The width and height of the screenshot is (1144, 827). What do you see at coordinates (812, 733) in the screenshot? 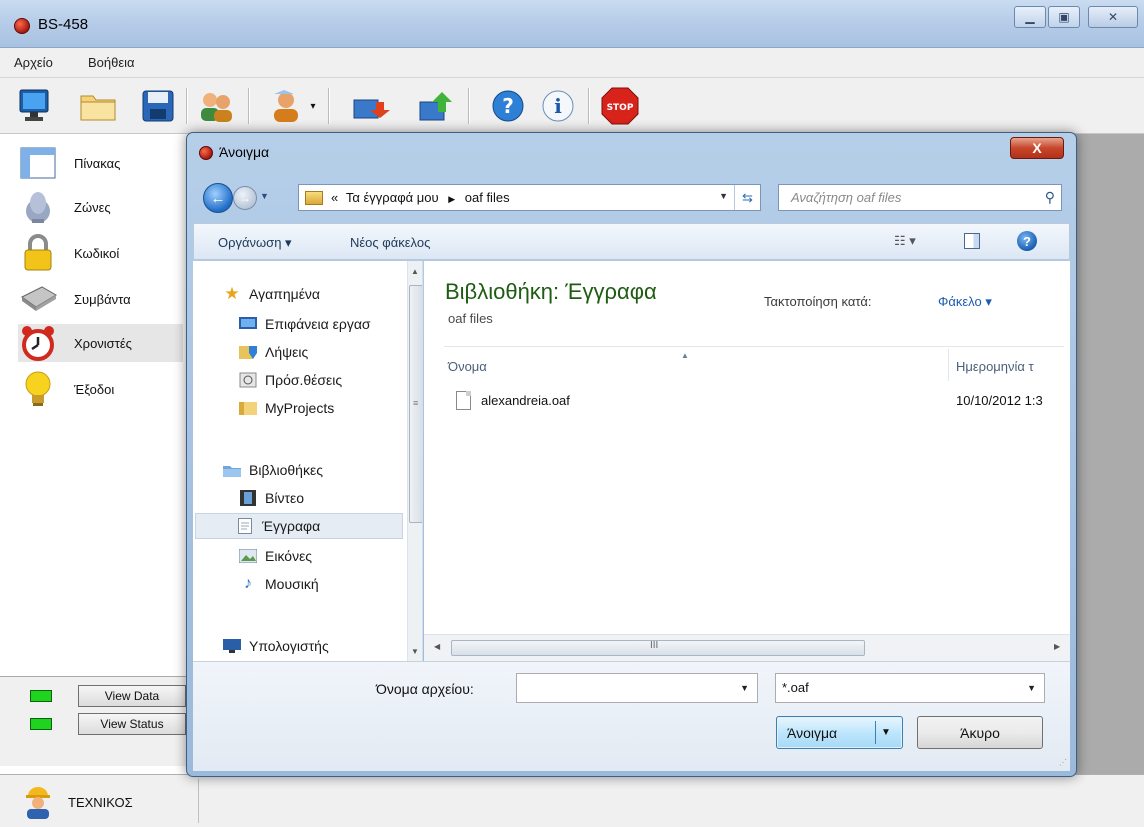
I see `open-button-label: Άνοιγμα` at bounding box center [812, 733].